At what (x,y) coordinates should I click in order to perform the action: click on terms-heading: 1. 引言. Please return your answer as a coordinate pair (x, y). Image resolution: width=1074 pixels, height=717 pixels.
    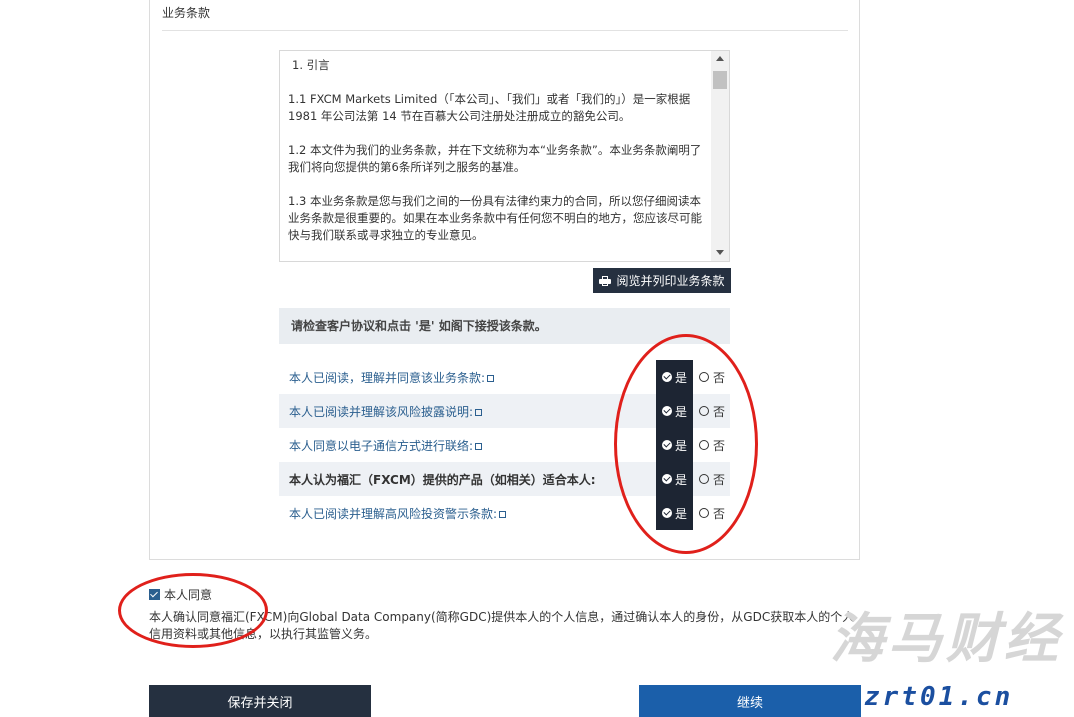
    Looking at the image, I should click on (311, 65).